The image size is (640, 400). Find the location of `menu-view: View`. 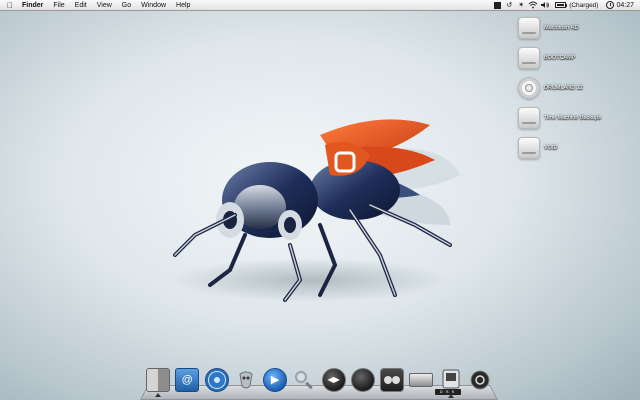

menu-view: View is located at coordinates (104, 5).